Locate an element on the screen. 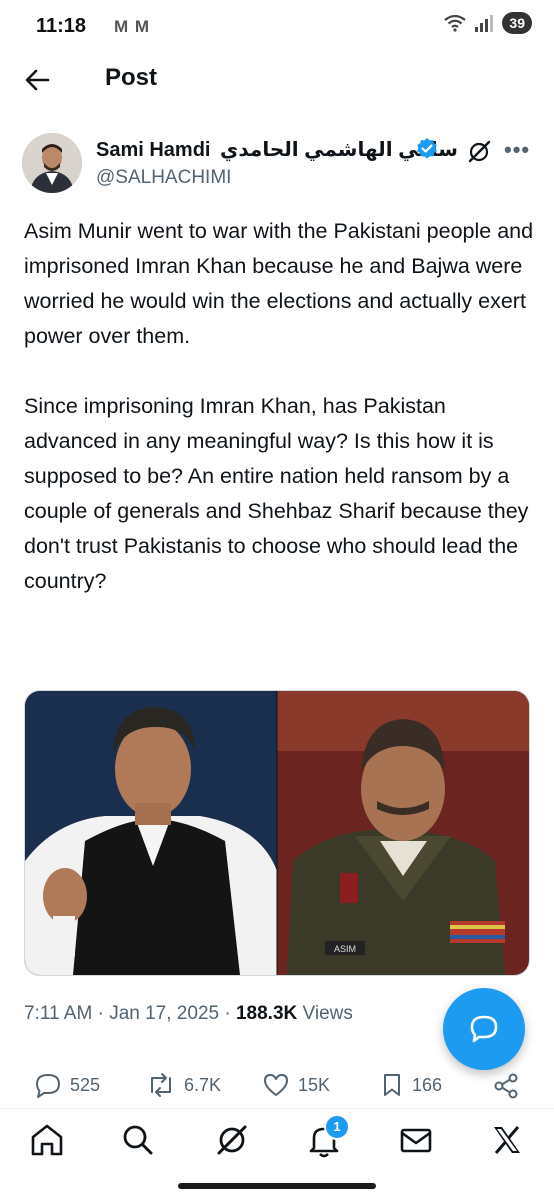 Image resolution: width=554 pixels, height=1200 pixels. mail-icon is located at coordinates (416, 1140).